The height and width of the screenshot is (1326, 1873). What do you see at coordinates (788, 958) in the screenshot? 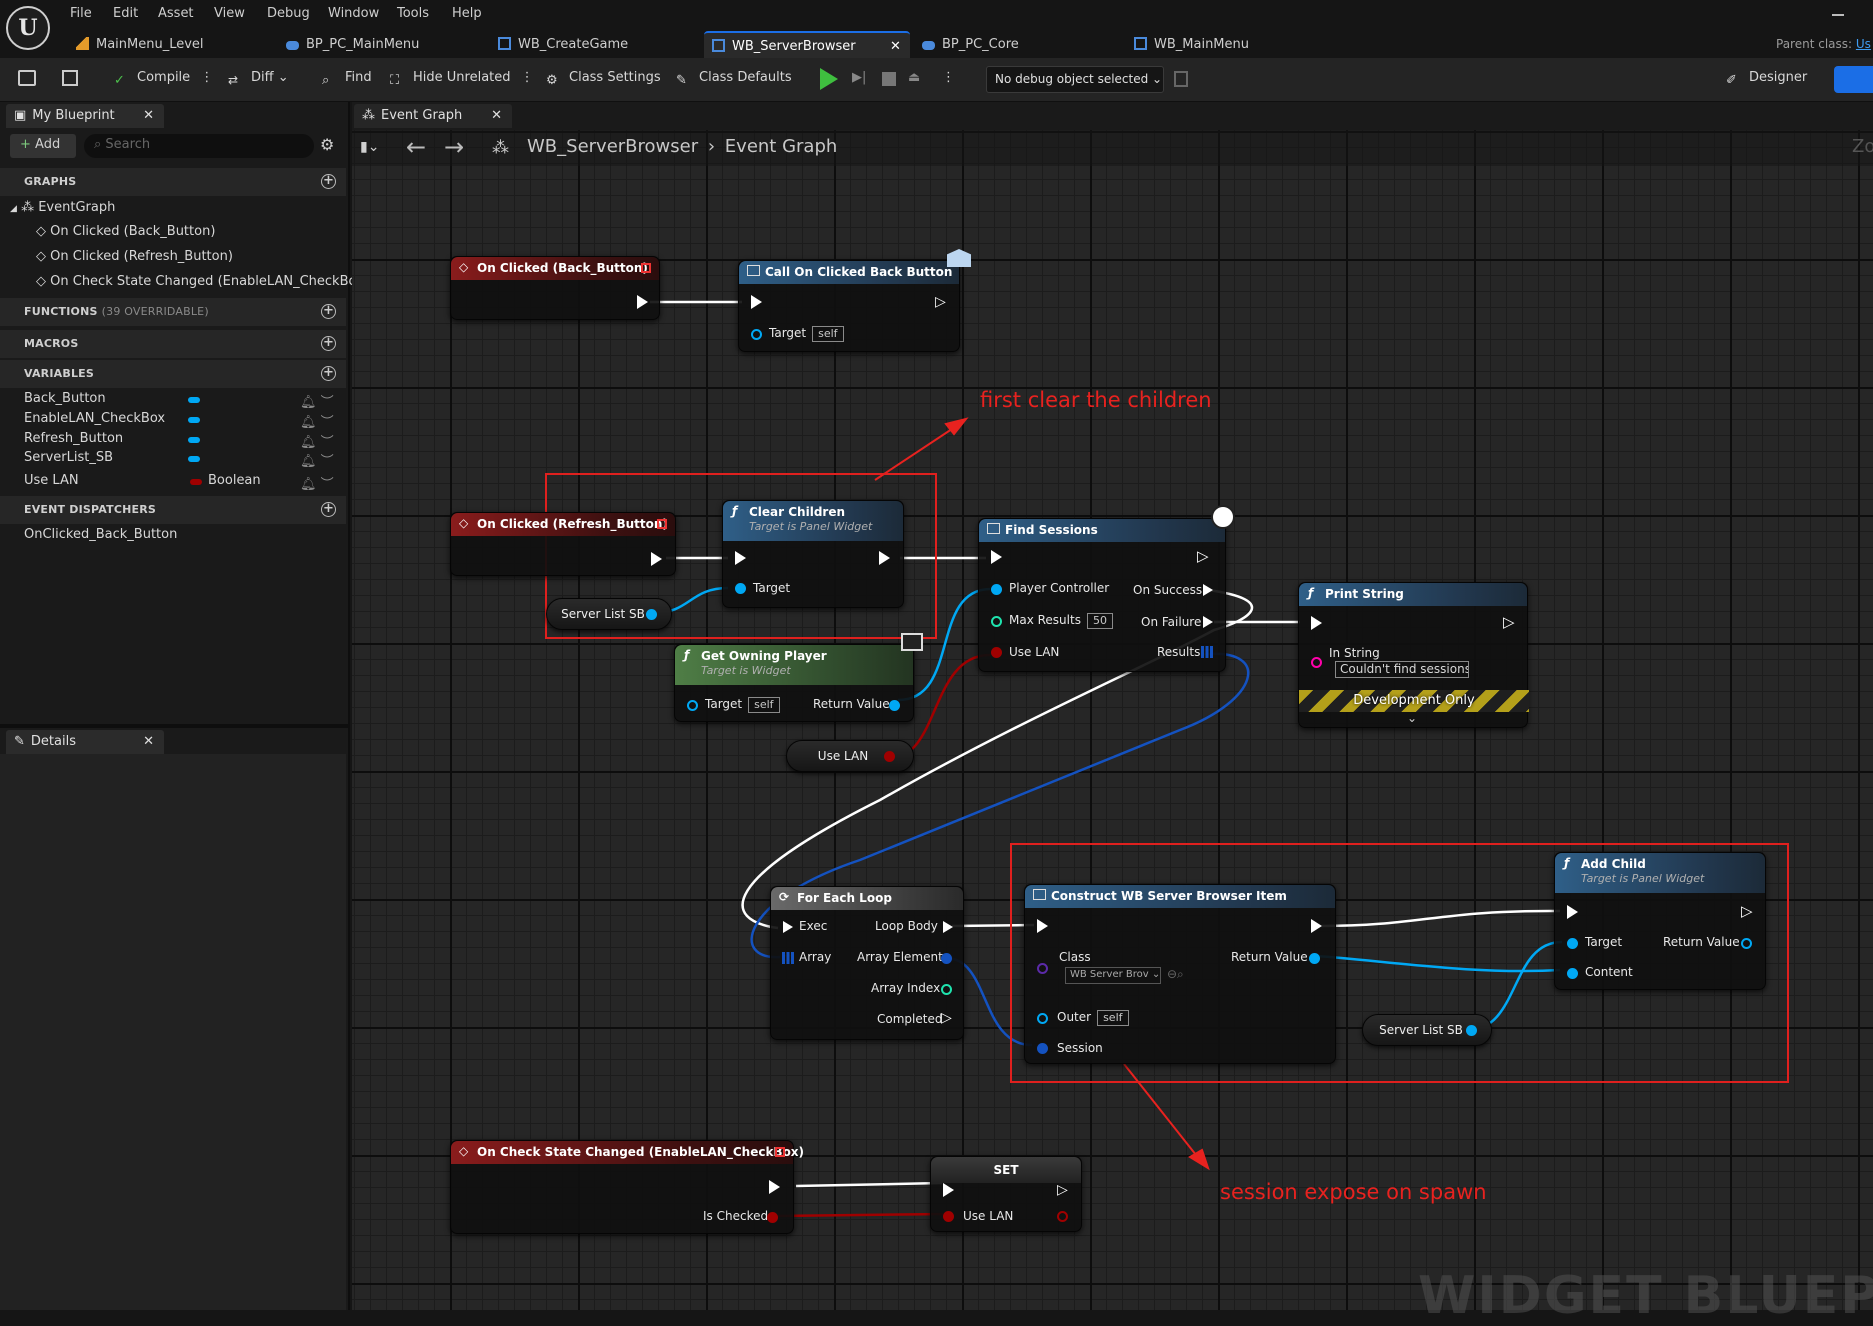
I see `array-in-pin` at bounding box center [788, 958].